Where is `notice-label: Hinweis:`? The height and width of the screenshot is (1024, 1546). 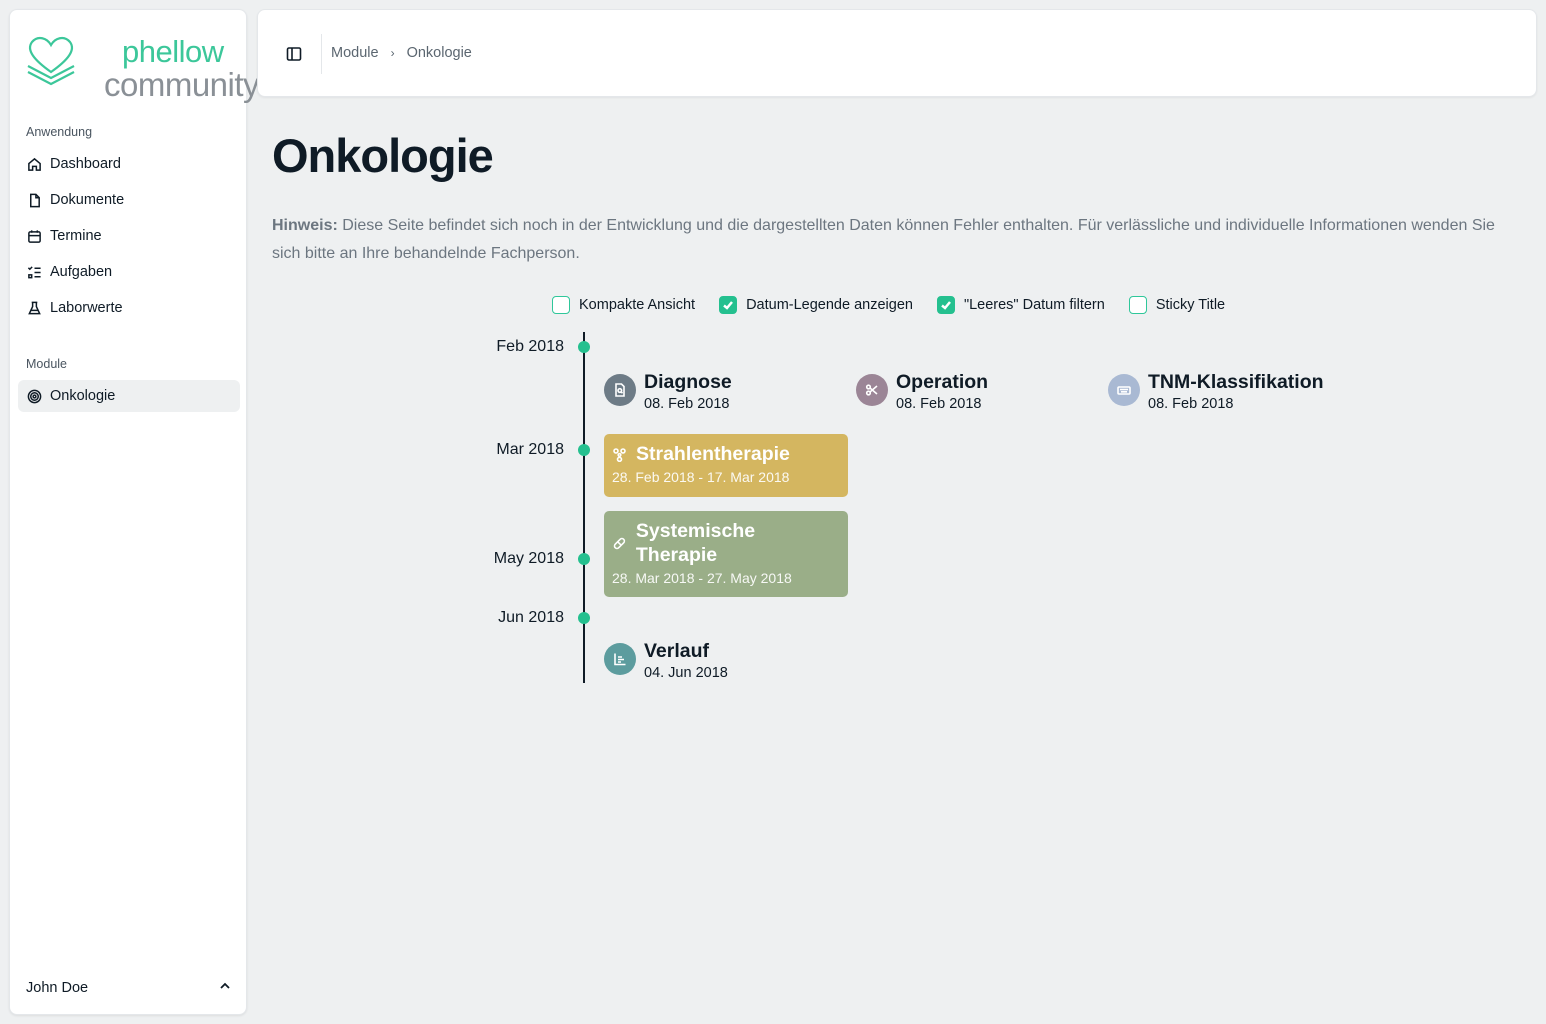 notice-label: Hinweis: is located at coordinates (305, 225).